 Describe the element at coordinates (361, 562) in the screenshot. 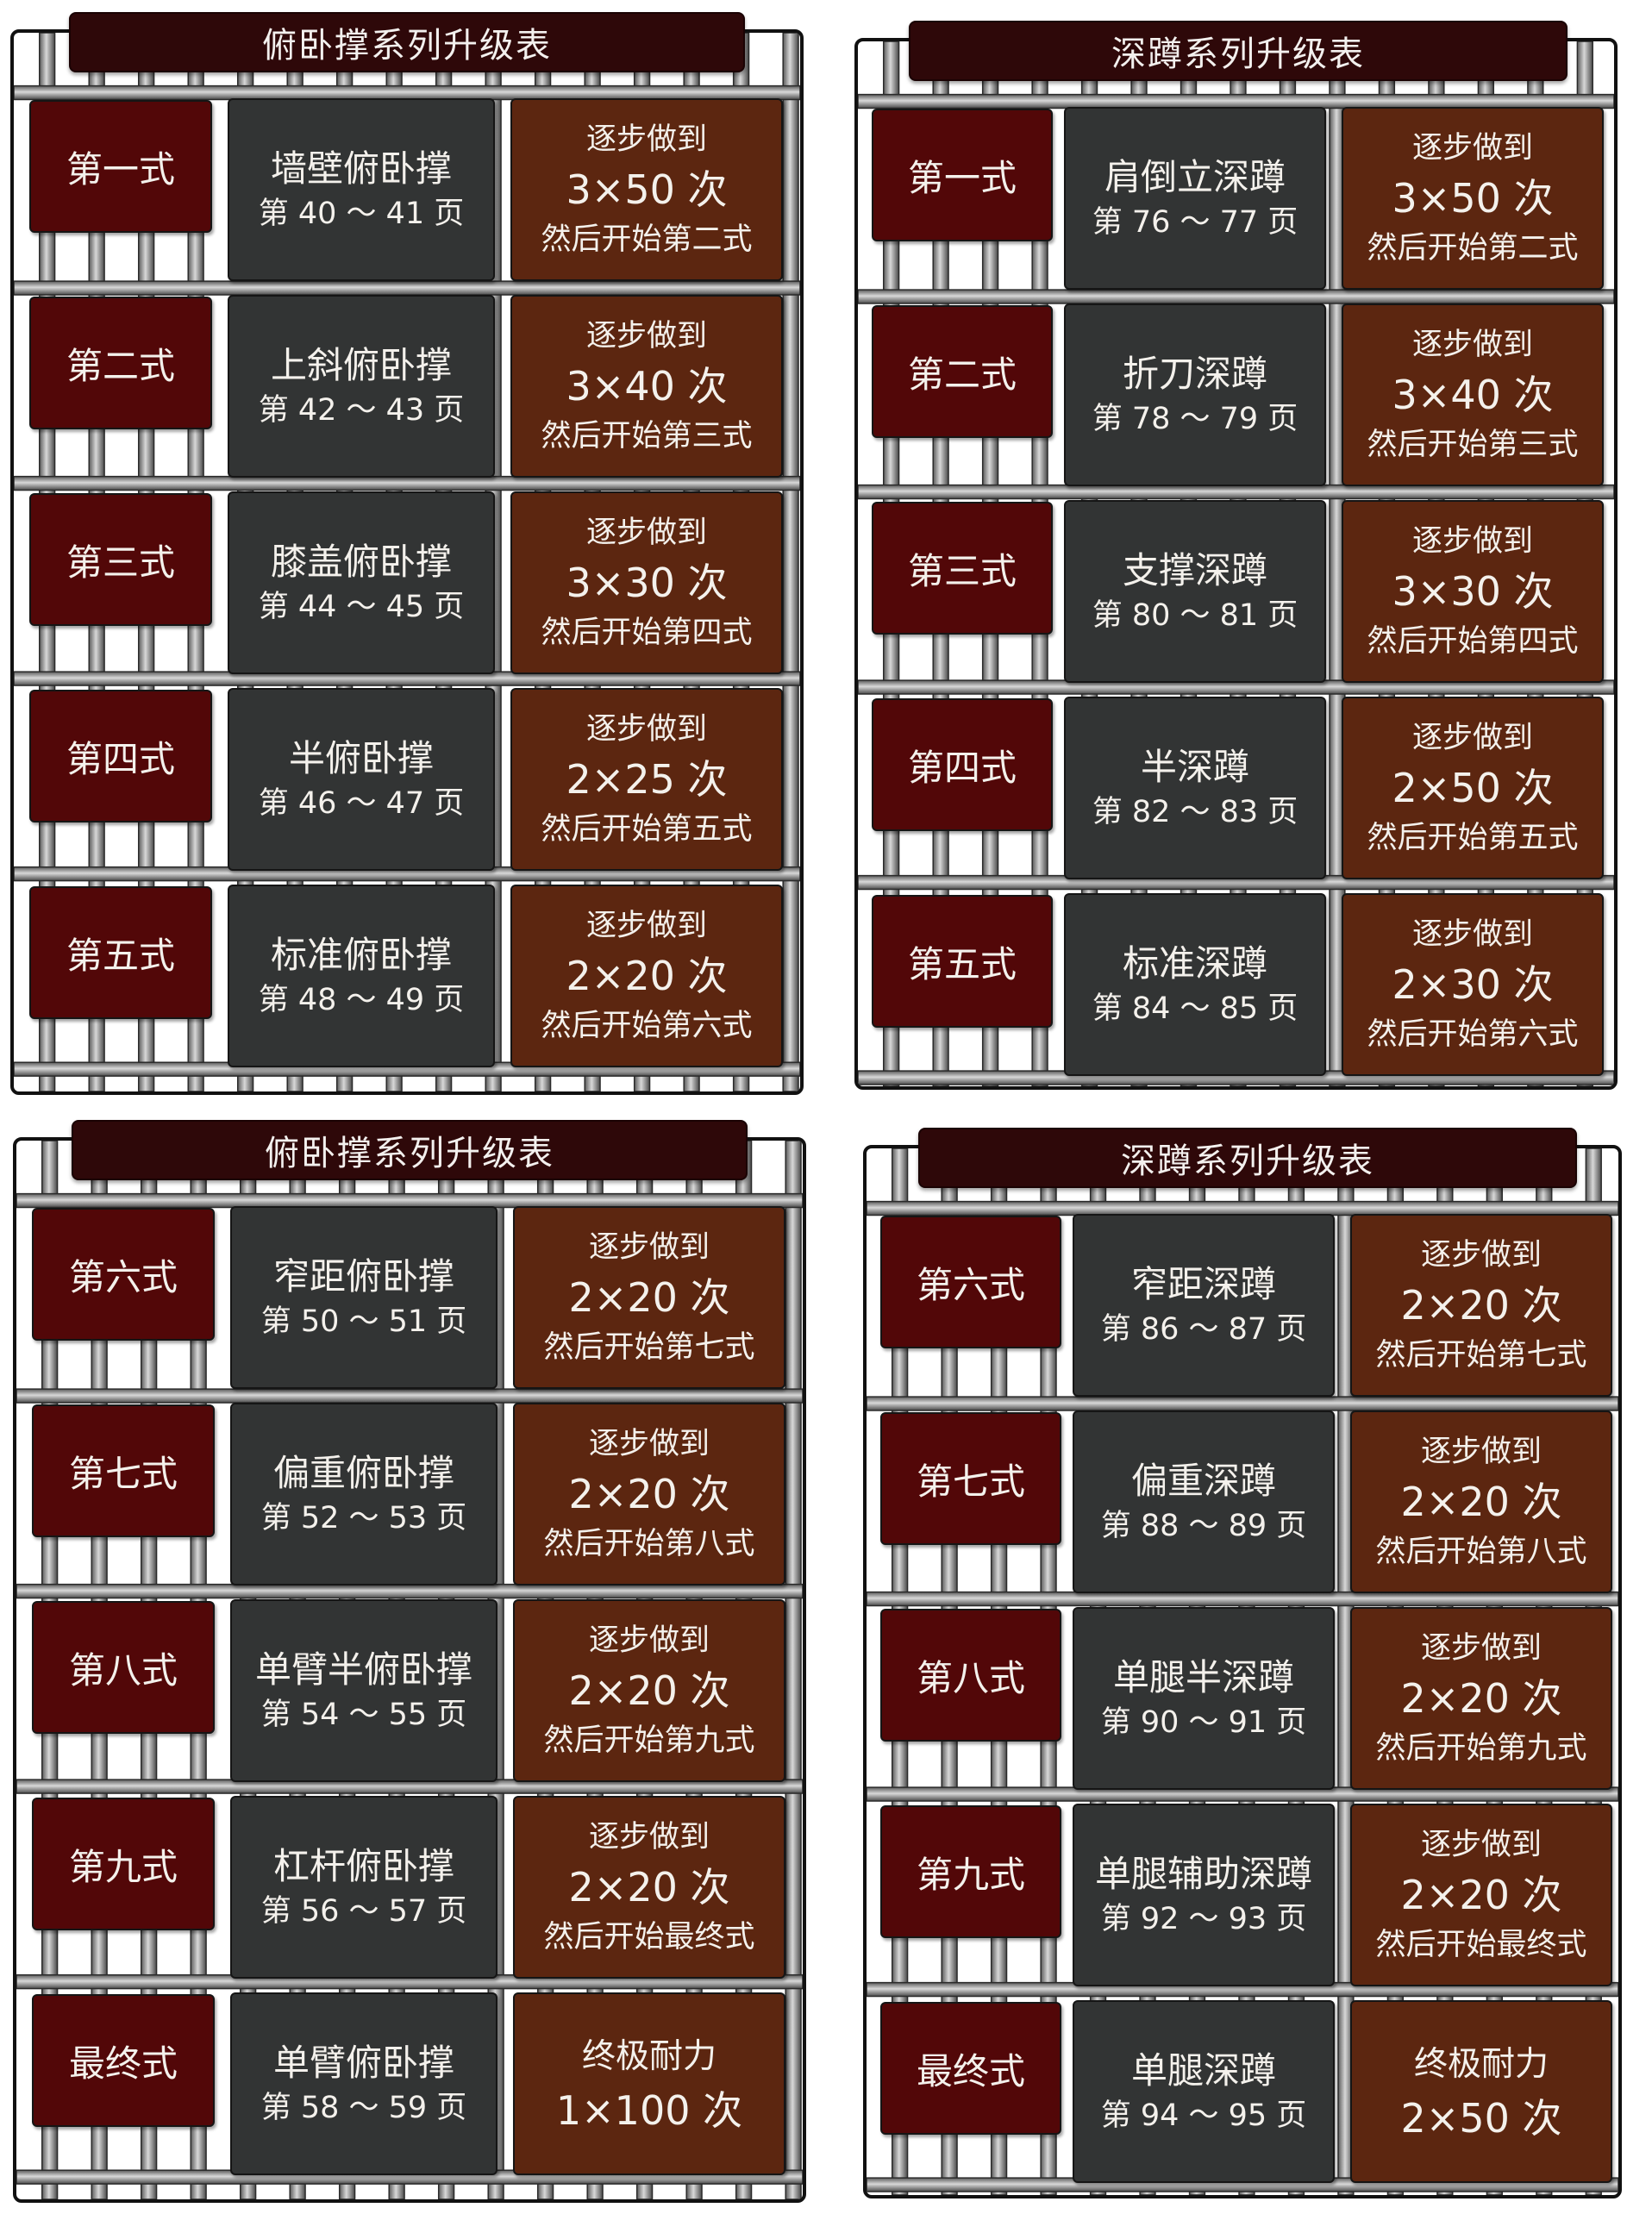

I see `exercise-name: 膝盖俯卧撑` at that location.